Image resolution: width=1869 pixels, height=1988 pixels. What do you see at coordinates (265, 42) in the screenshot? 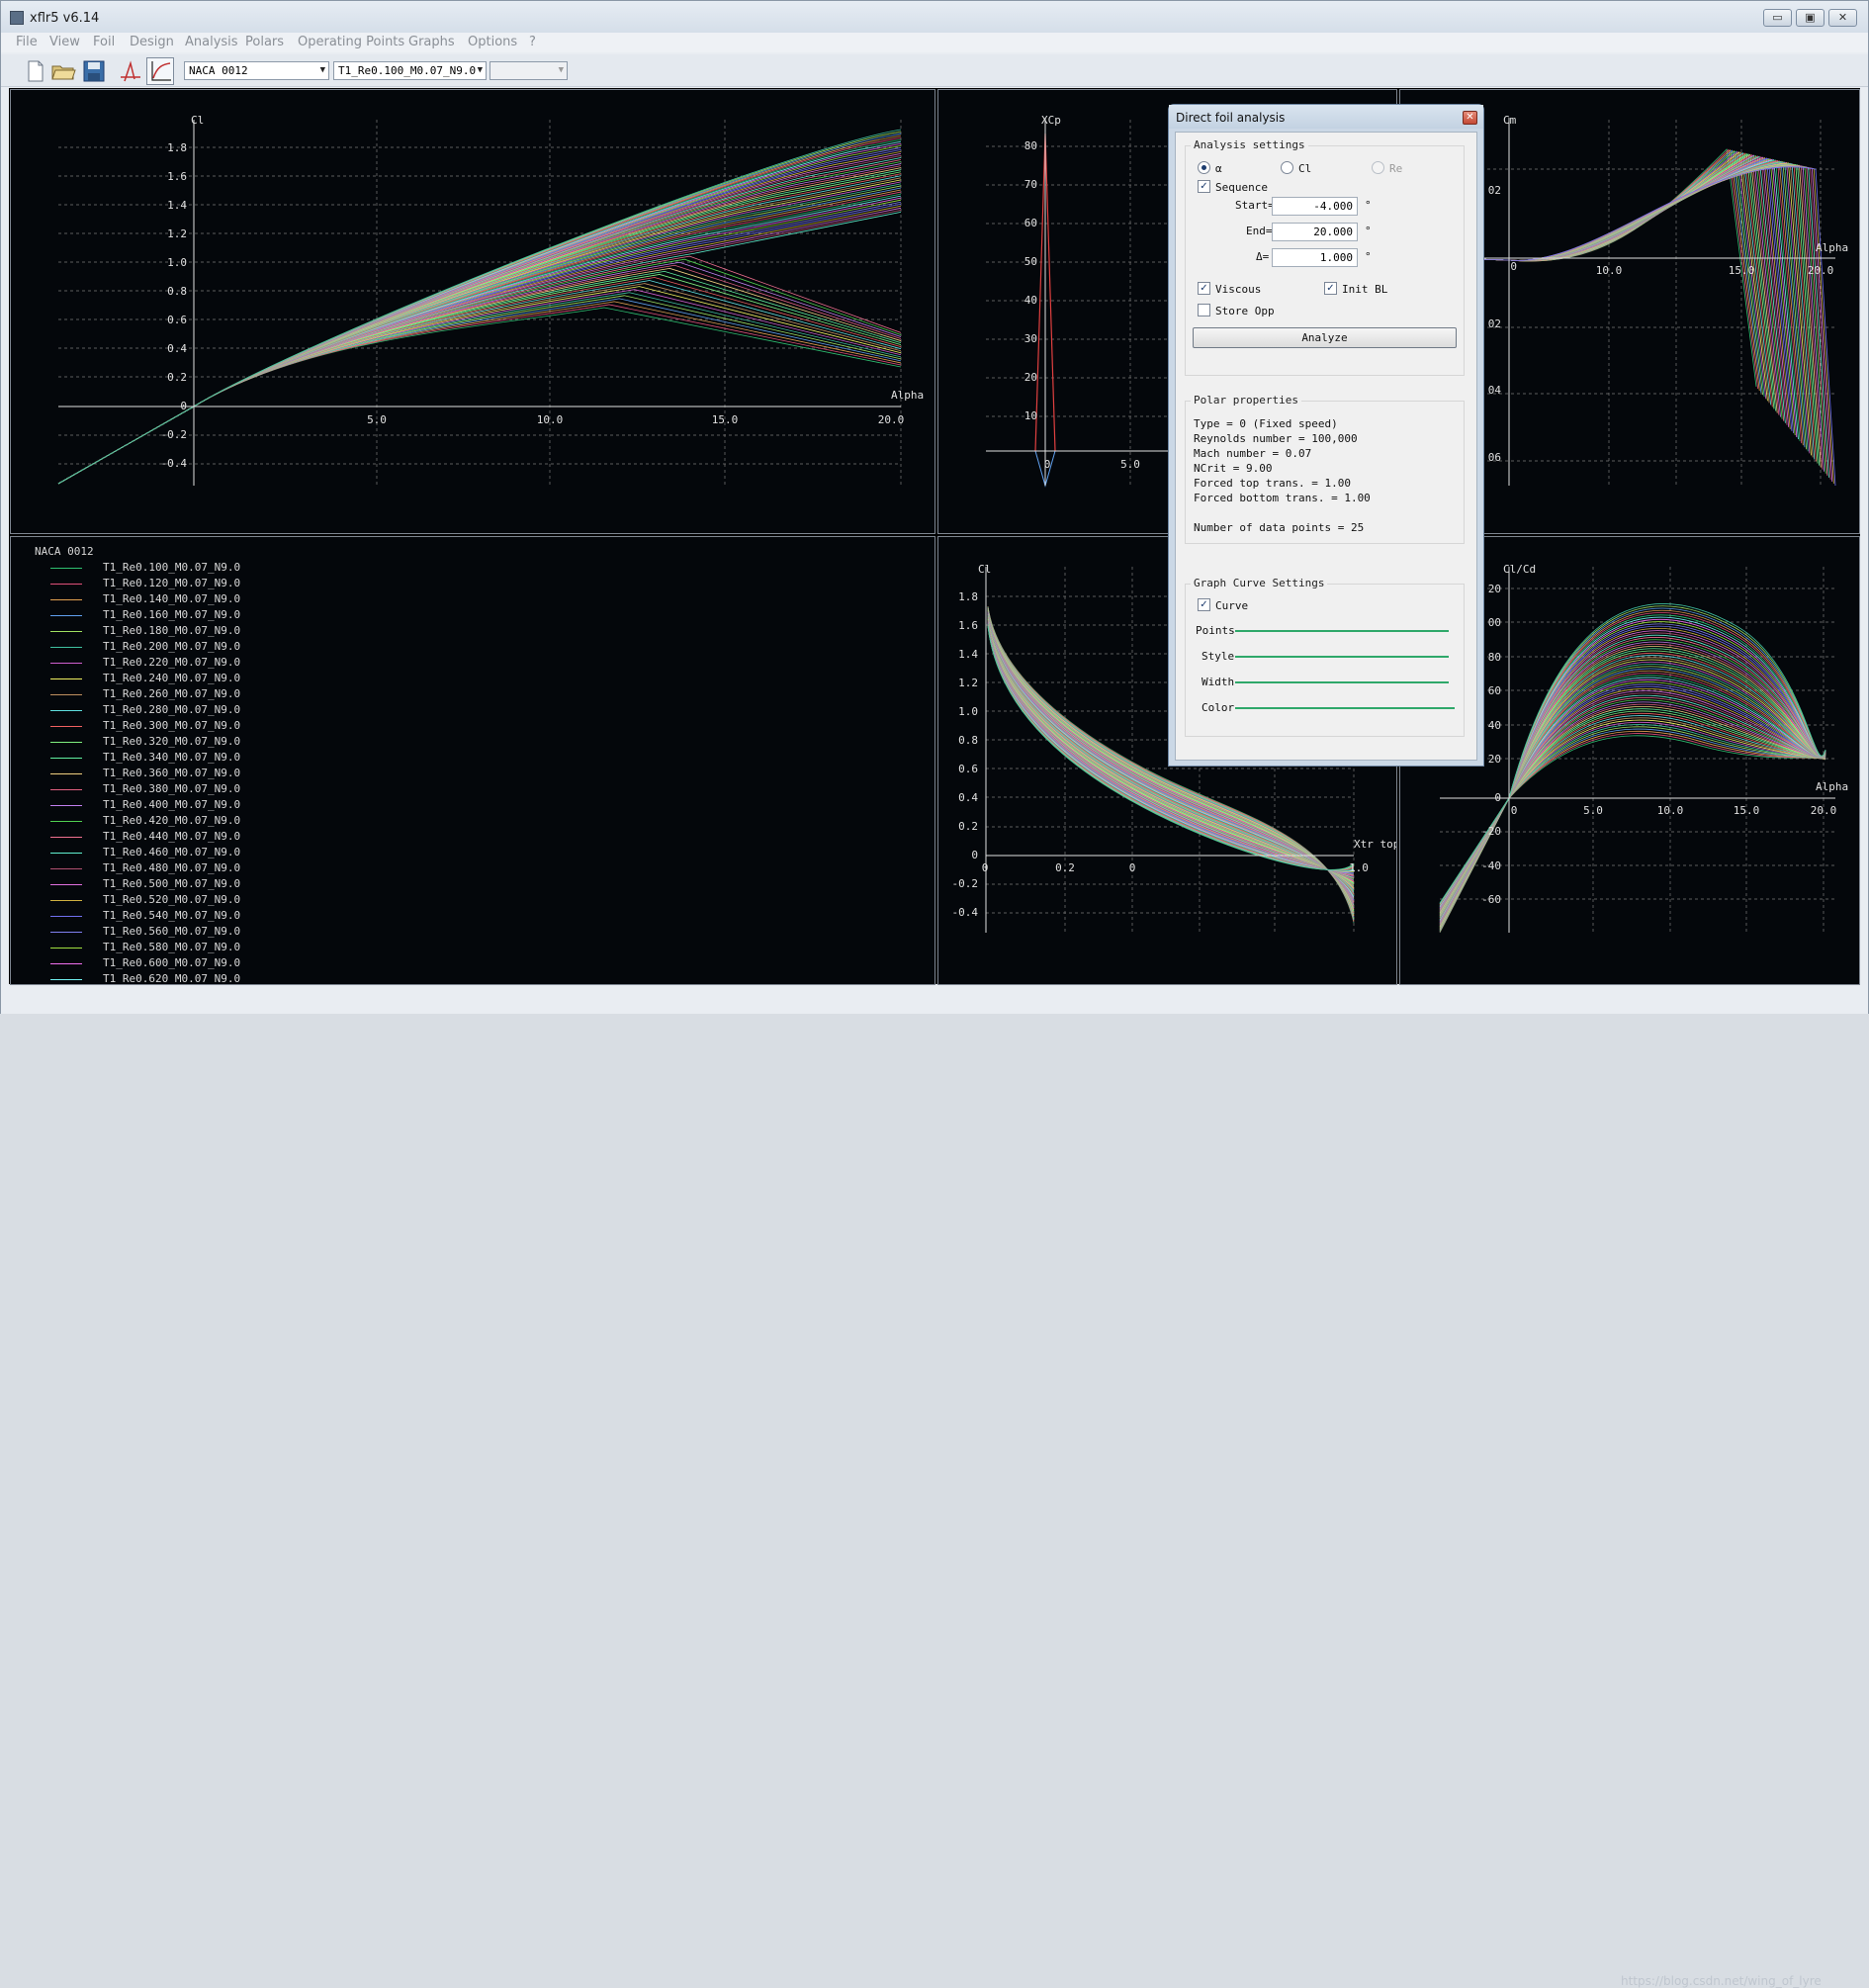
I see `menu-polars: Polars` at bounding box center [265, 42].